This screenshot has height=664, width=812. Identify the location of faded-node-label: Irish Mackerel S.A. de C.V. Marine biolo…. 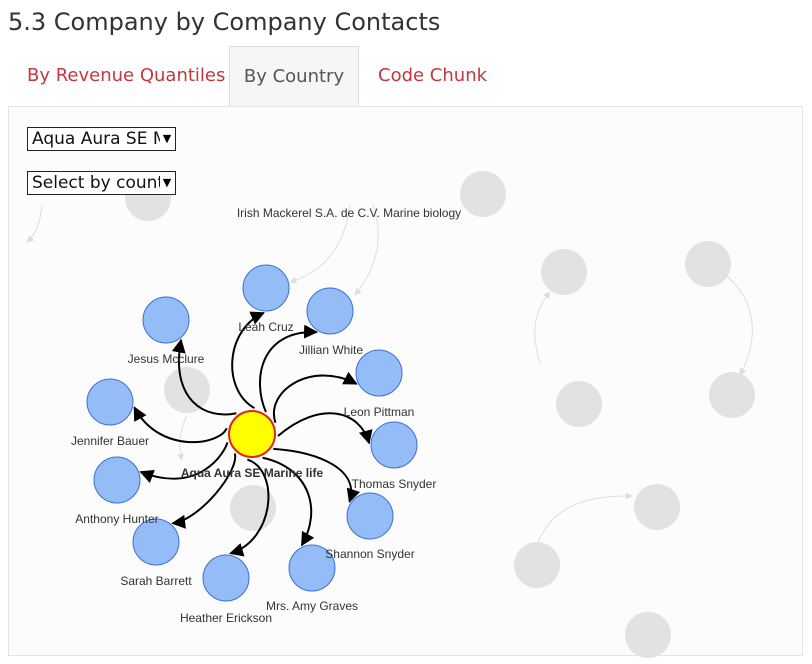
(349, 213).